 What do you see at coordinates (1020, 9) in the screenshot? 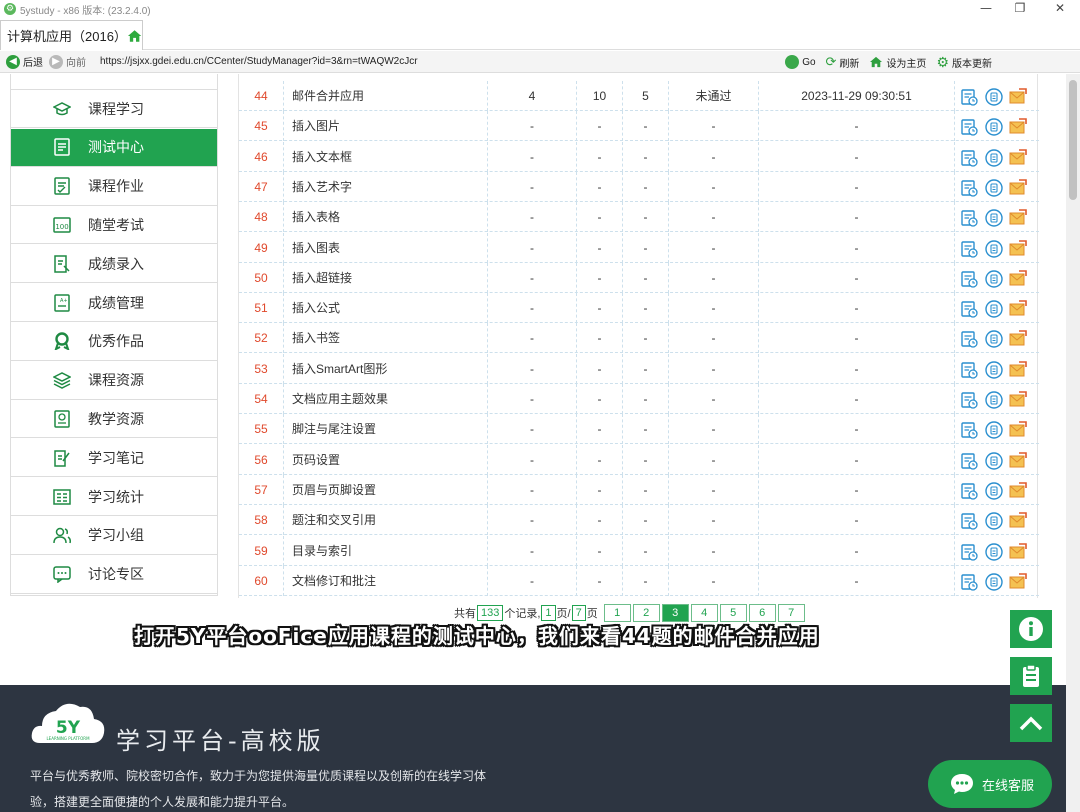
I see `maximize-button: ❐` at bounding box center [1020, 9].